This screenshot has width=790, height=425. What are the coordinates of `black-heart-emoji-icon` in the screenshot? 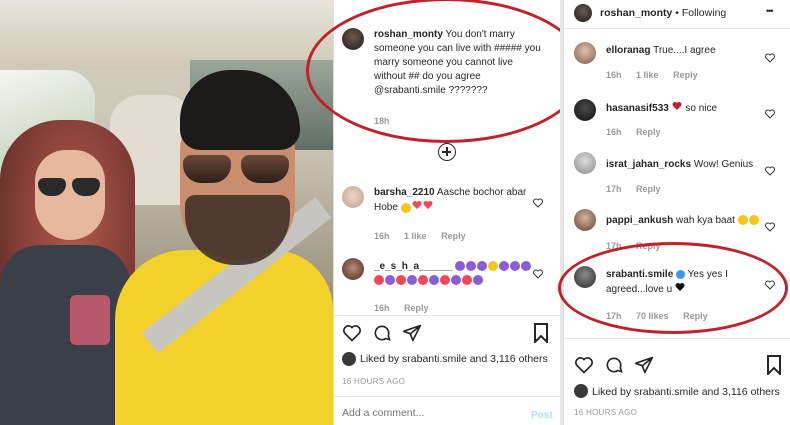 It's located at (680, 289).